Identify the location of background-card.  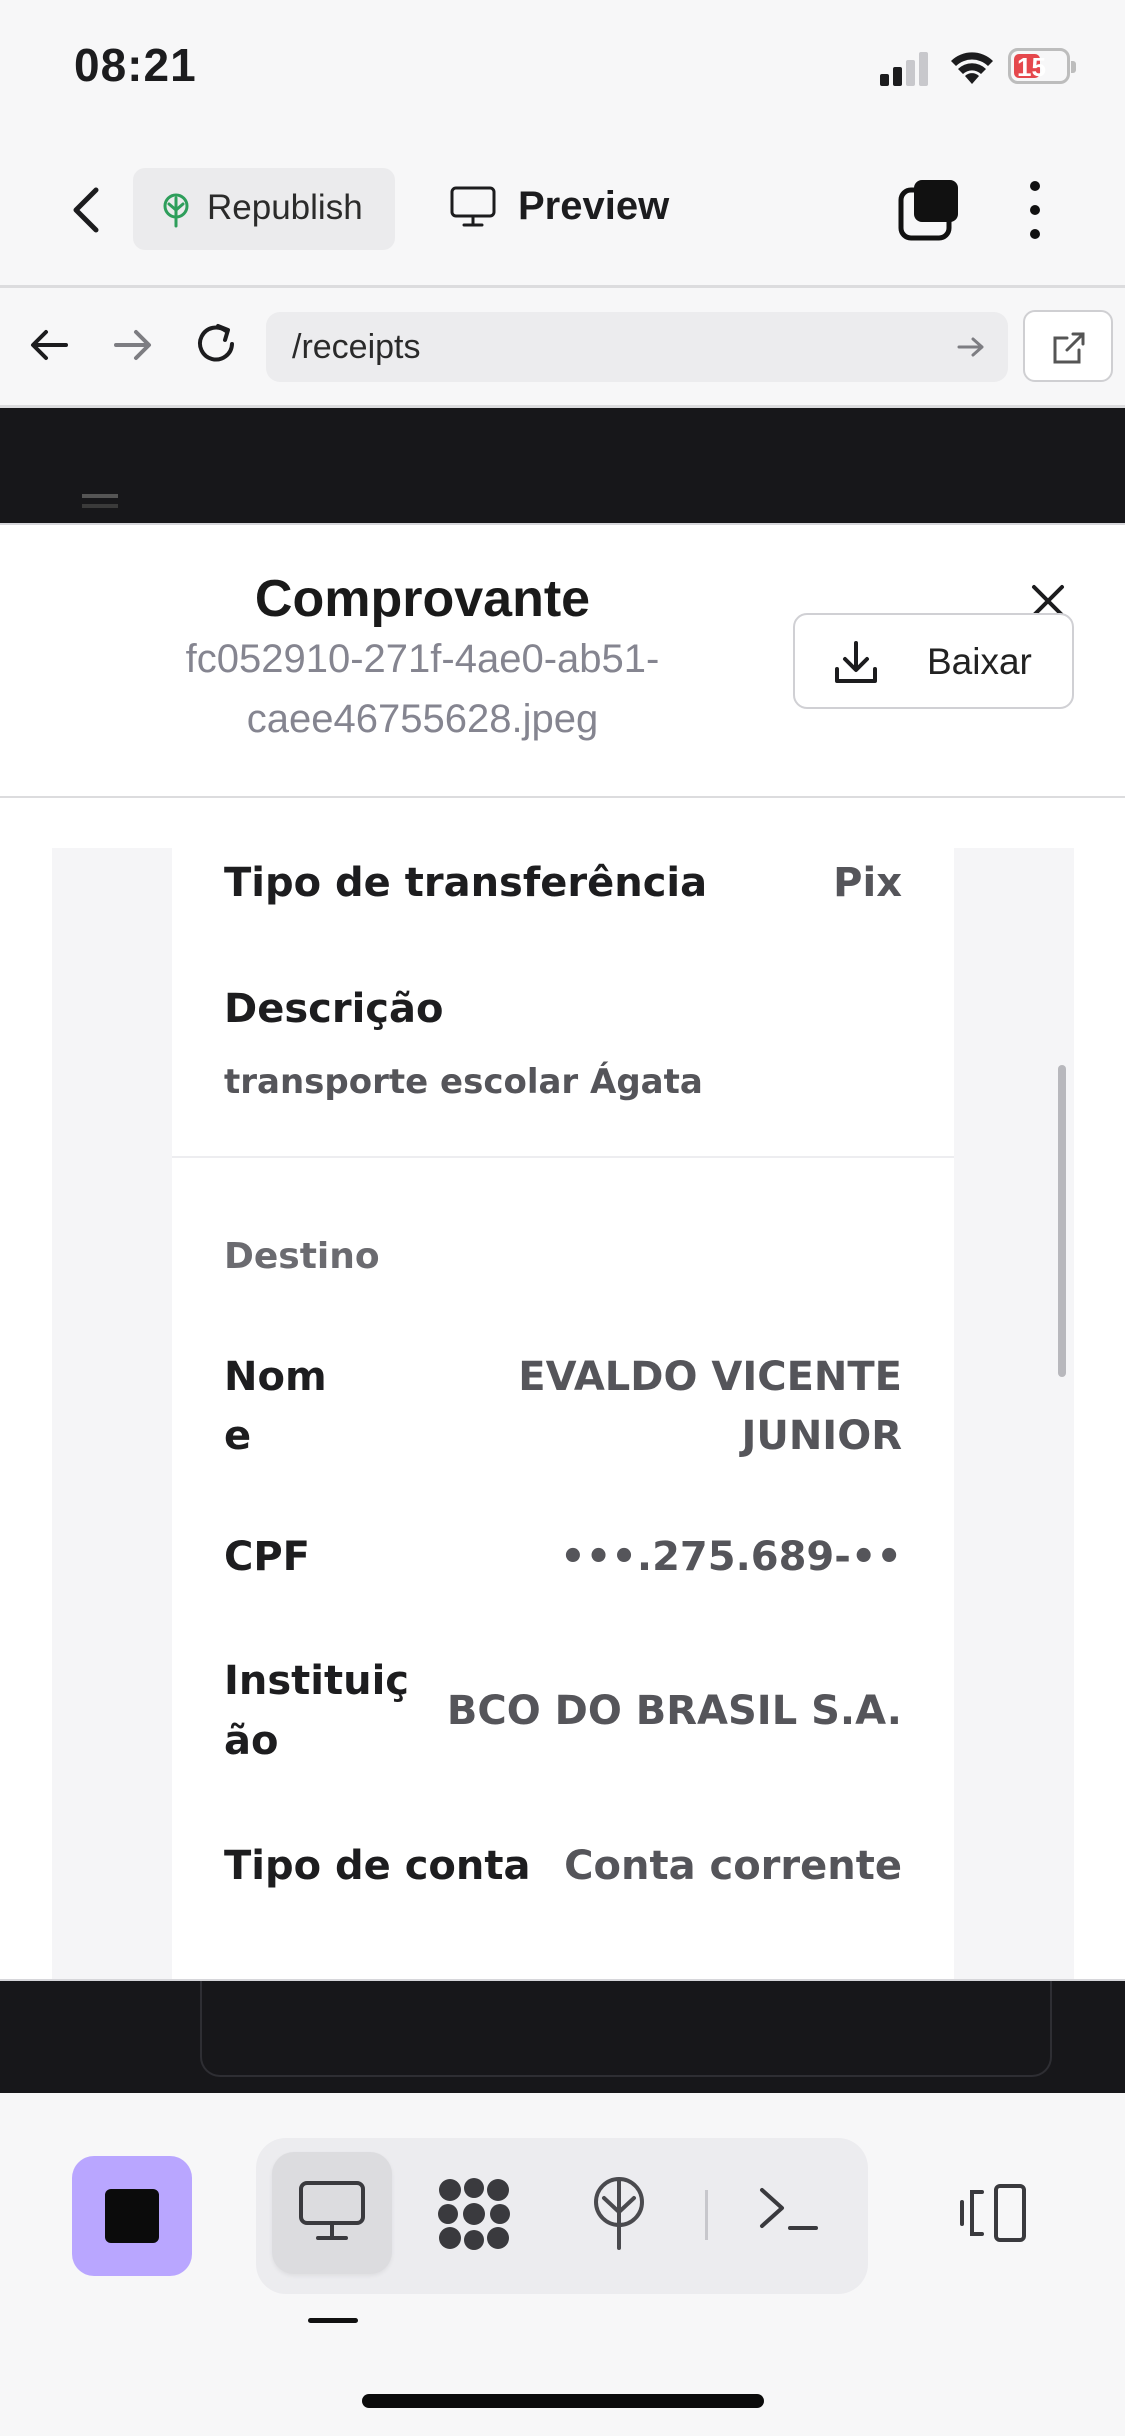
(626, 2026).